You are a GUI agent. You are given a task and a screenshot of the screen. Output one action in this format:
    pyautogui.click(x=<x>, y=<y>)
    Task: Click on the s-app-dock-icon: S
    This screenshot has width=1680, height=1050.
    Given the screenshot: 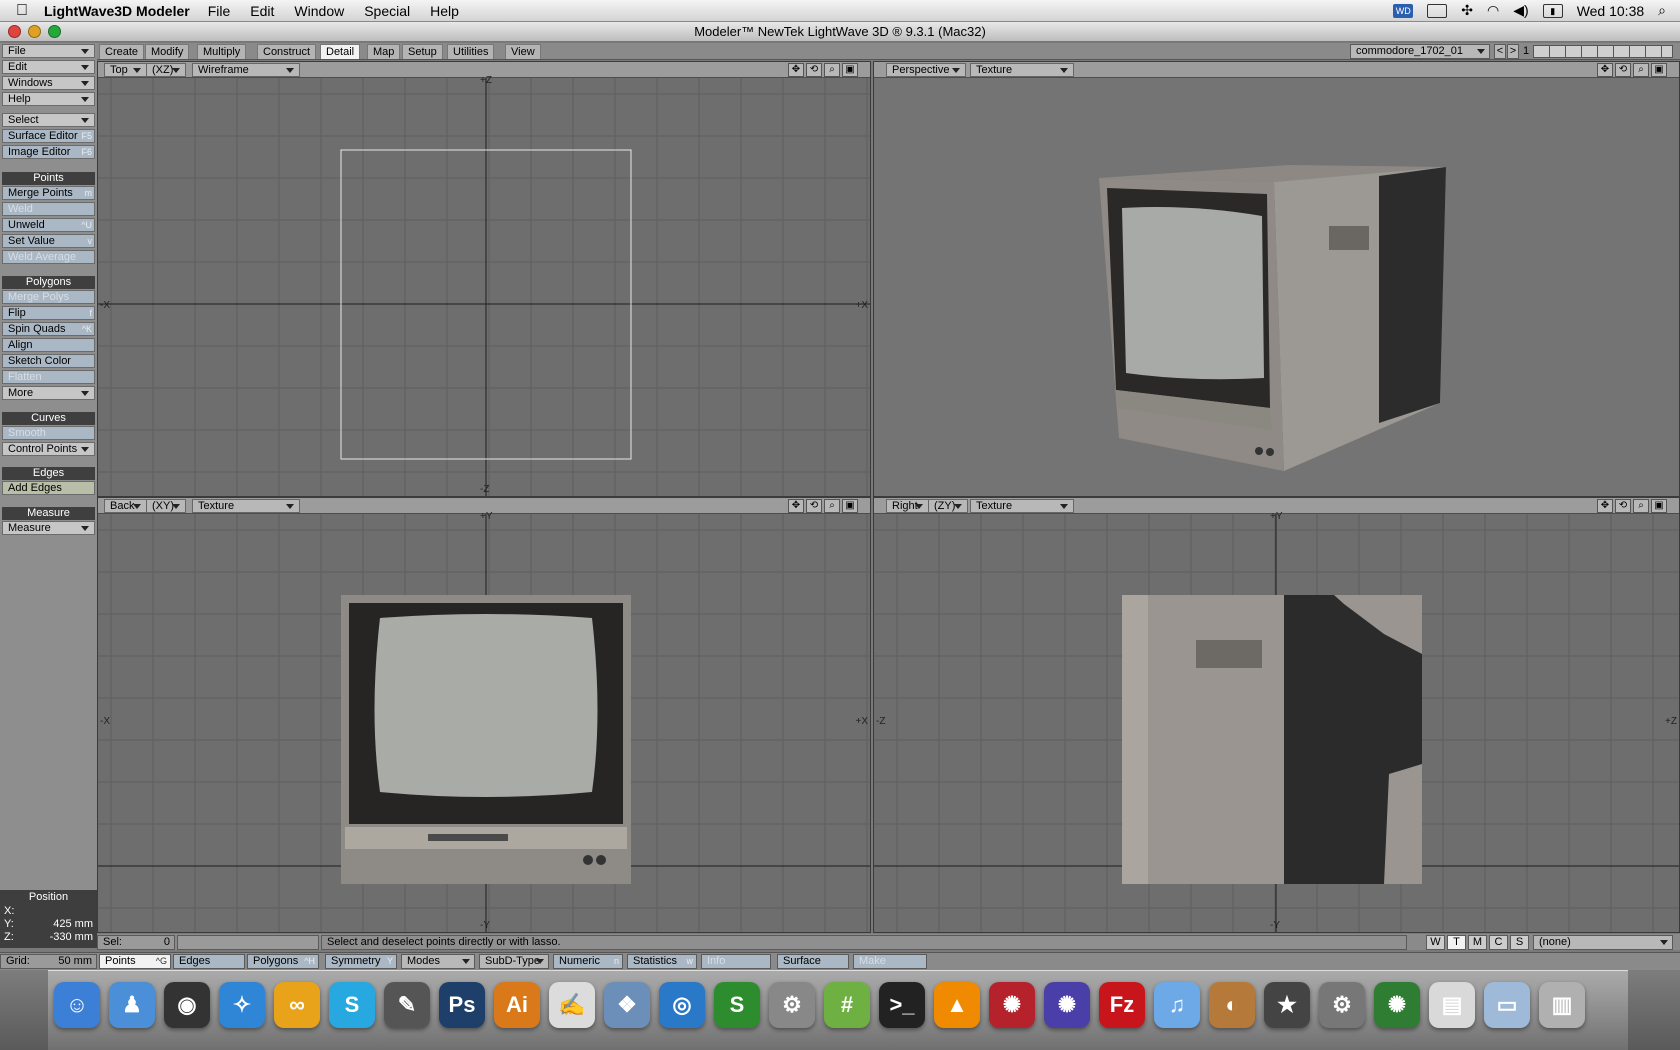 What is the action you would take?
    pyautogui.click(x=737, y=1005)
    